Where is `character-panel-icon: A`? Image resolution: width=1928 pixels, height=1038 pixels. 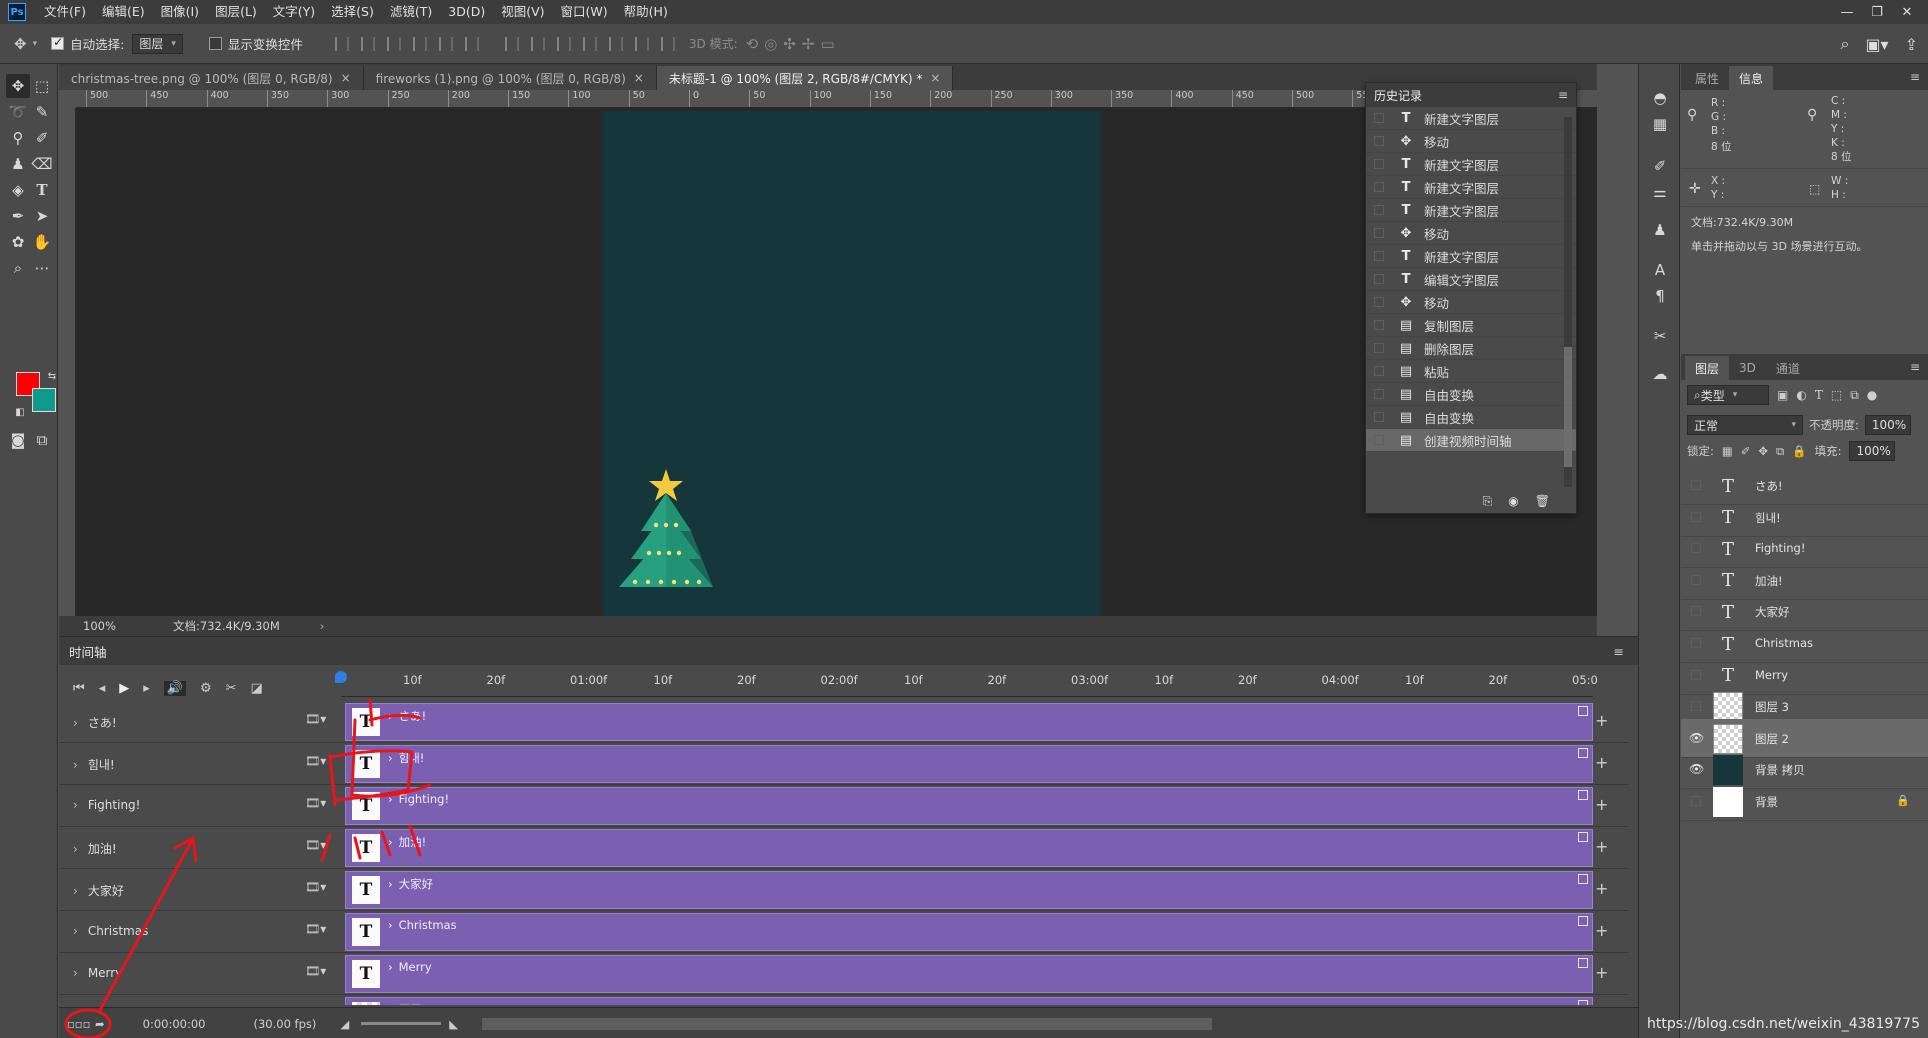 character-panel-icon: A is located at coordinates (1660, 270).